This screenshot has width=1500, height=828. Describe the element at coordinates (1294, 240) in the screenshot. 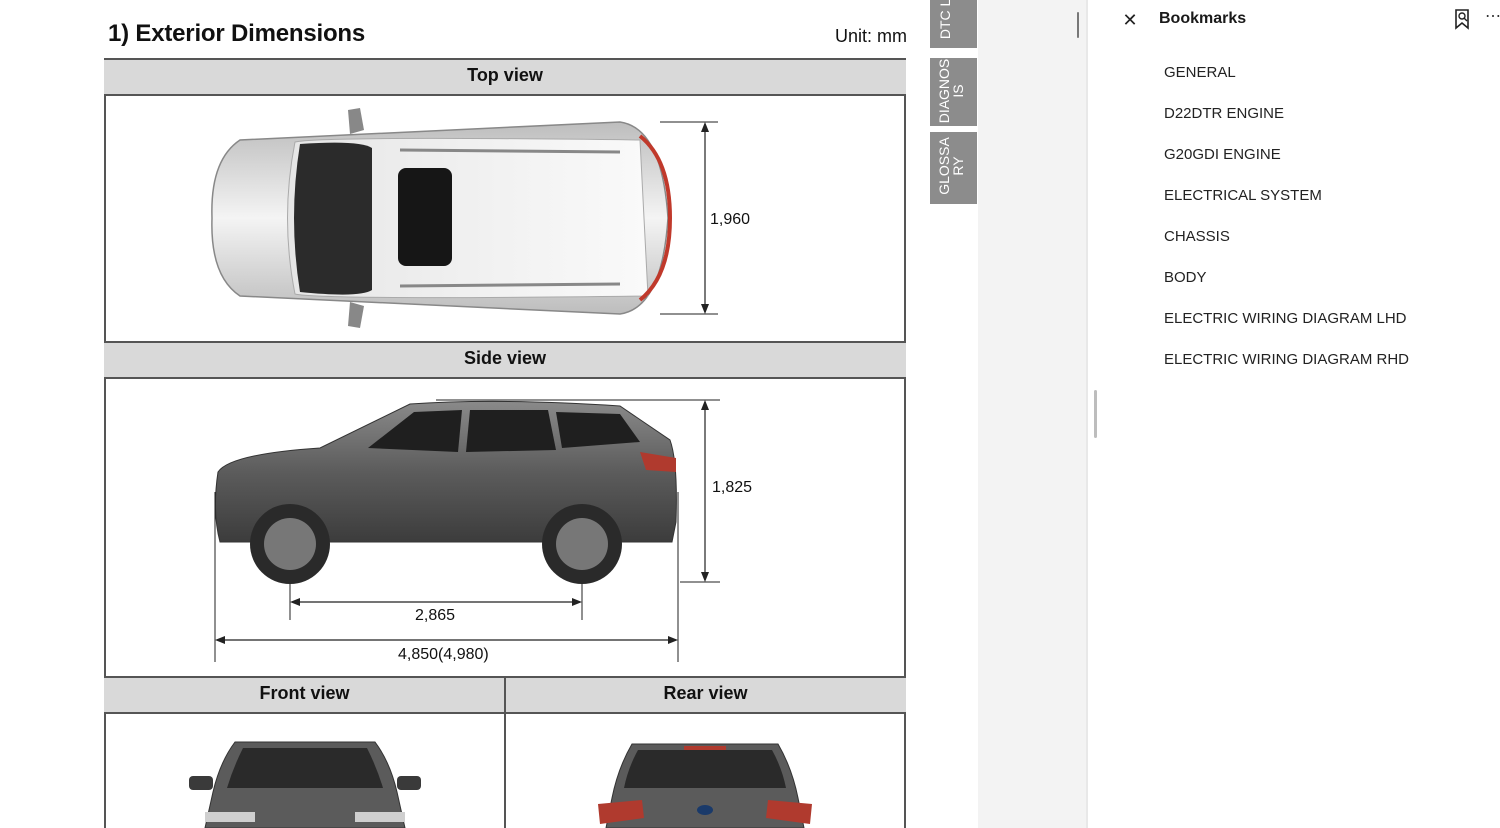

I see `bookmark-chassis: CHASSIS` at that location.